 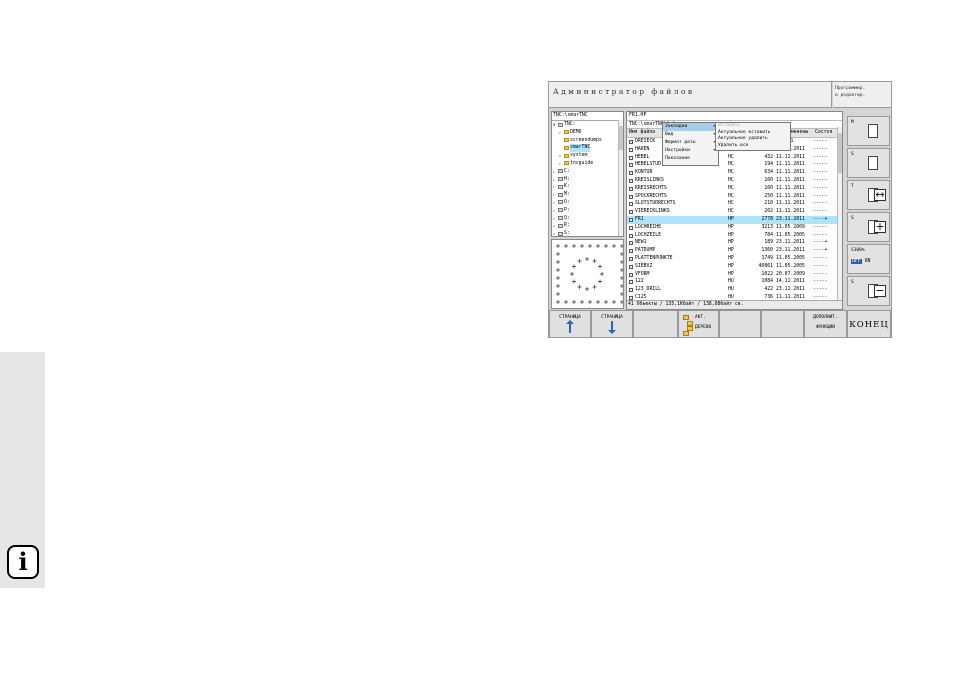 I want to click on file-row: PATDUMP HP 1360 23.11.2011 ----+, so click(x=734, y=251).